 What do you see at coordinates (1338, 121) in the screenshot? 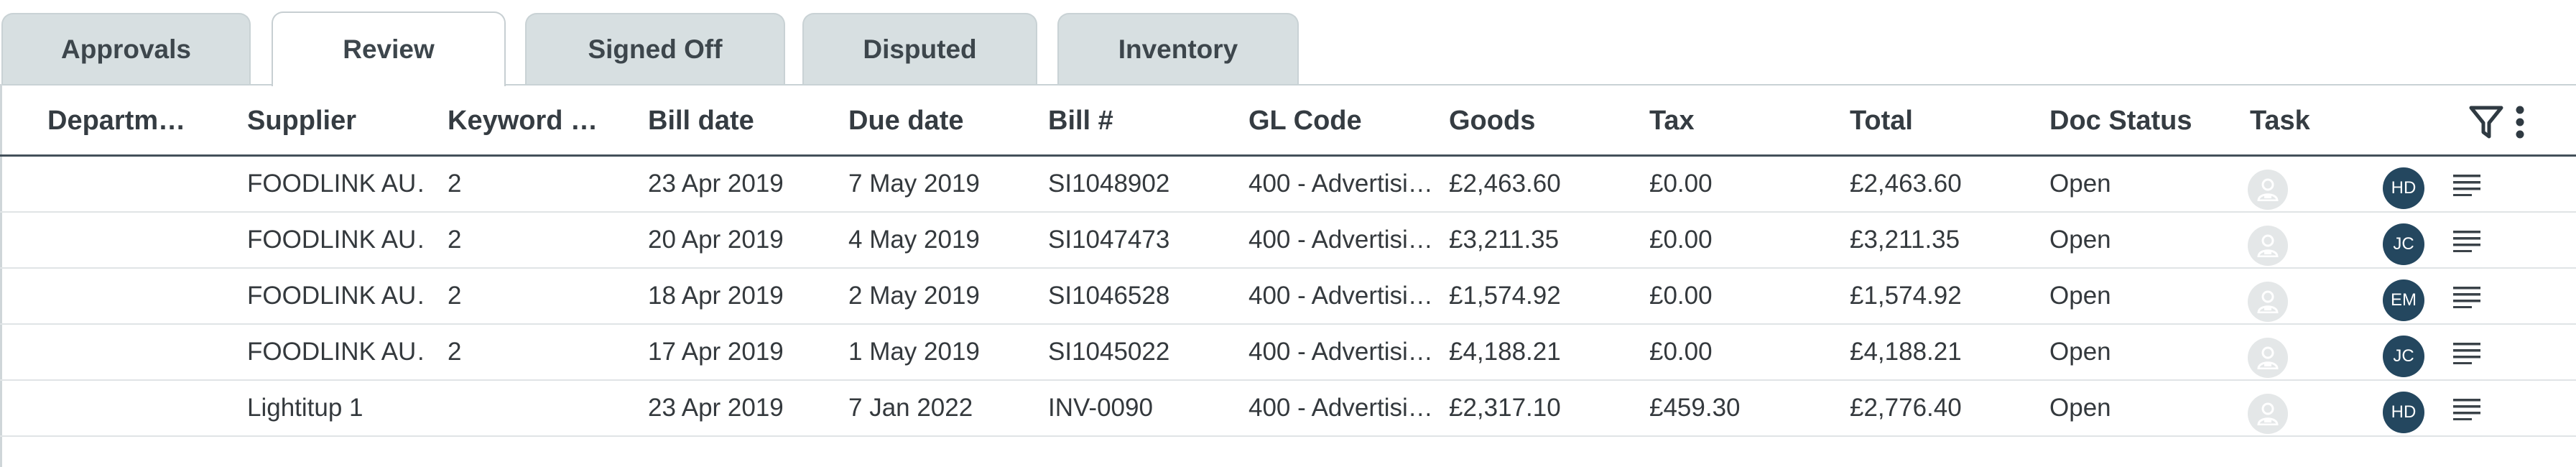
I see `column-header-gl-code: GL Code` at bounding box center [1338, 121].